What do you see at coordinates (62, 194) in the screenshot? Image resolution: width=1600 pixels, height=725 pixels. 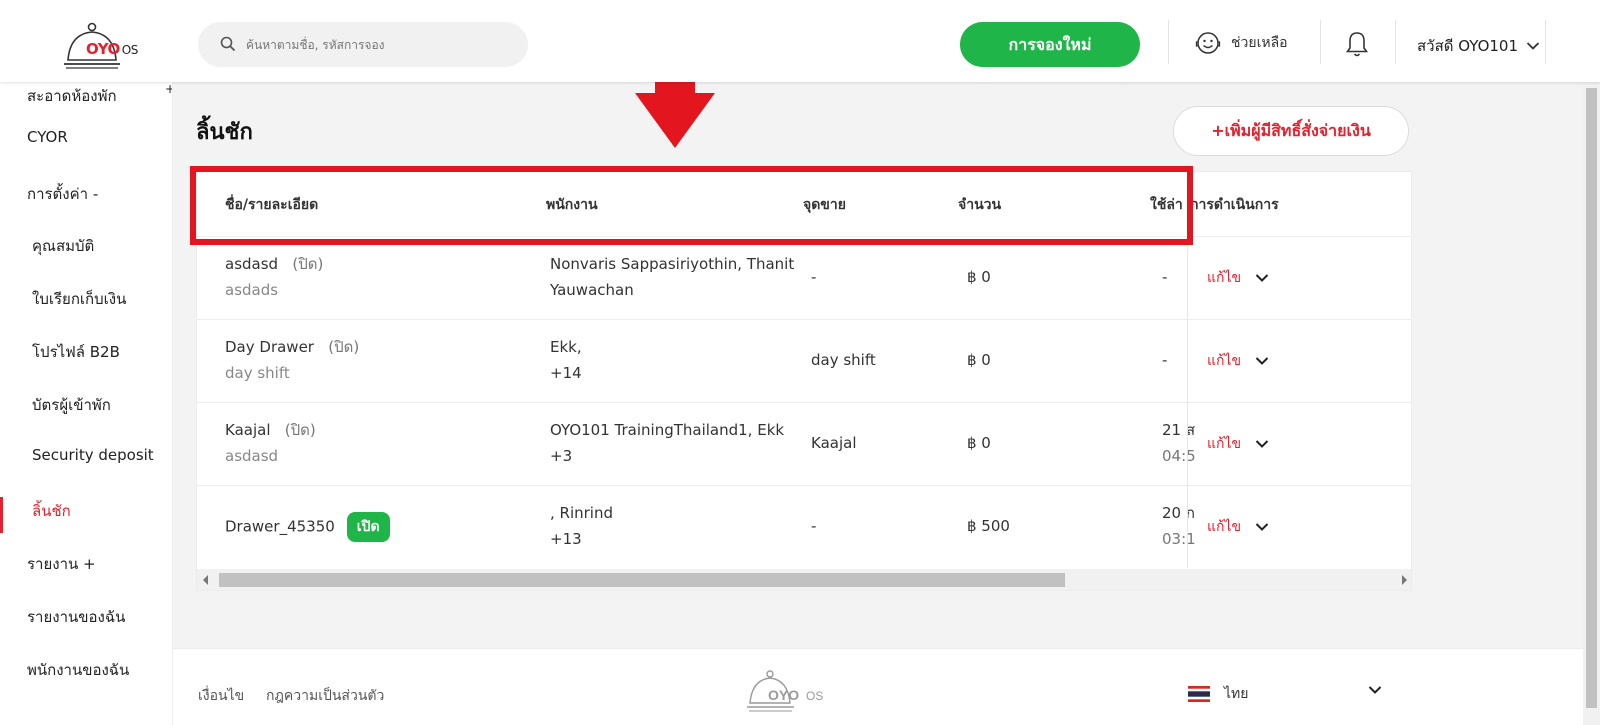 I see `sidebar-item-settings: การตั้งค่า -` at bounding box center [62, 194].